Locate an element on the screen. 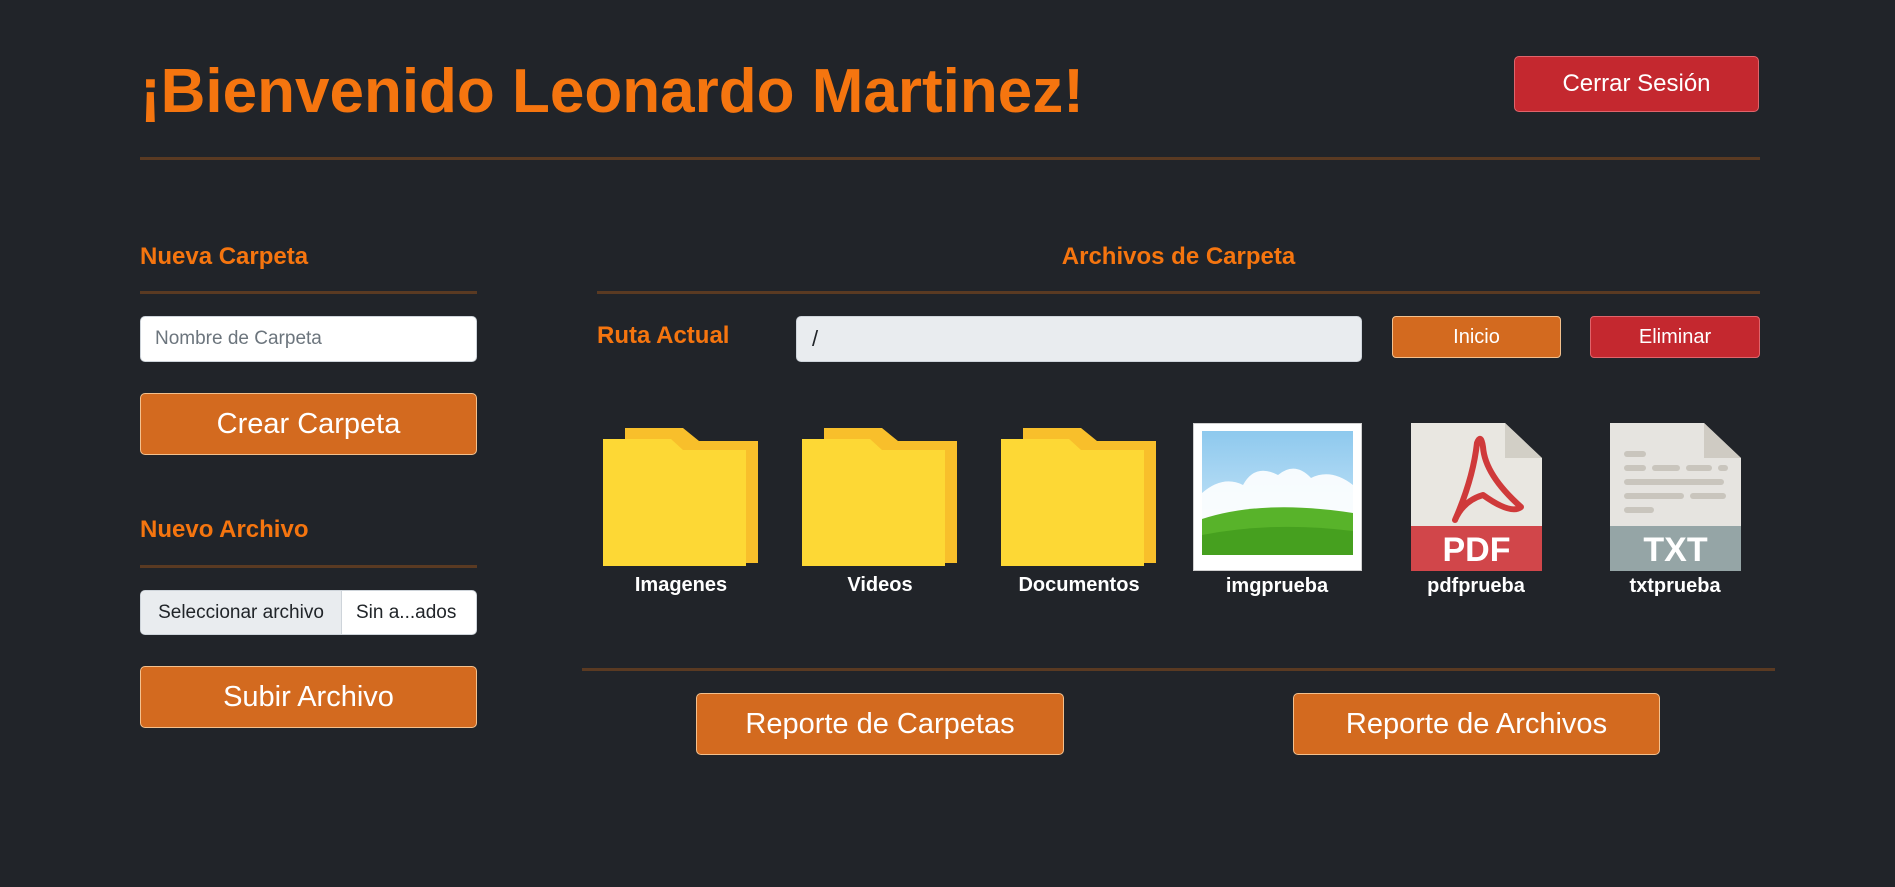 The image size is (1895, 887). folder-name-input is located at coordinates (308, 339).